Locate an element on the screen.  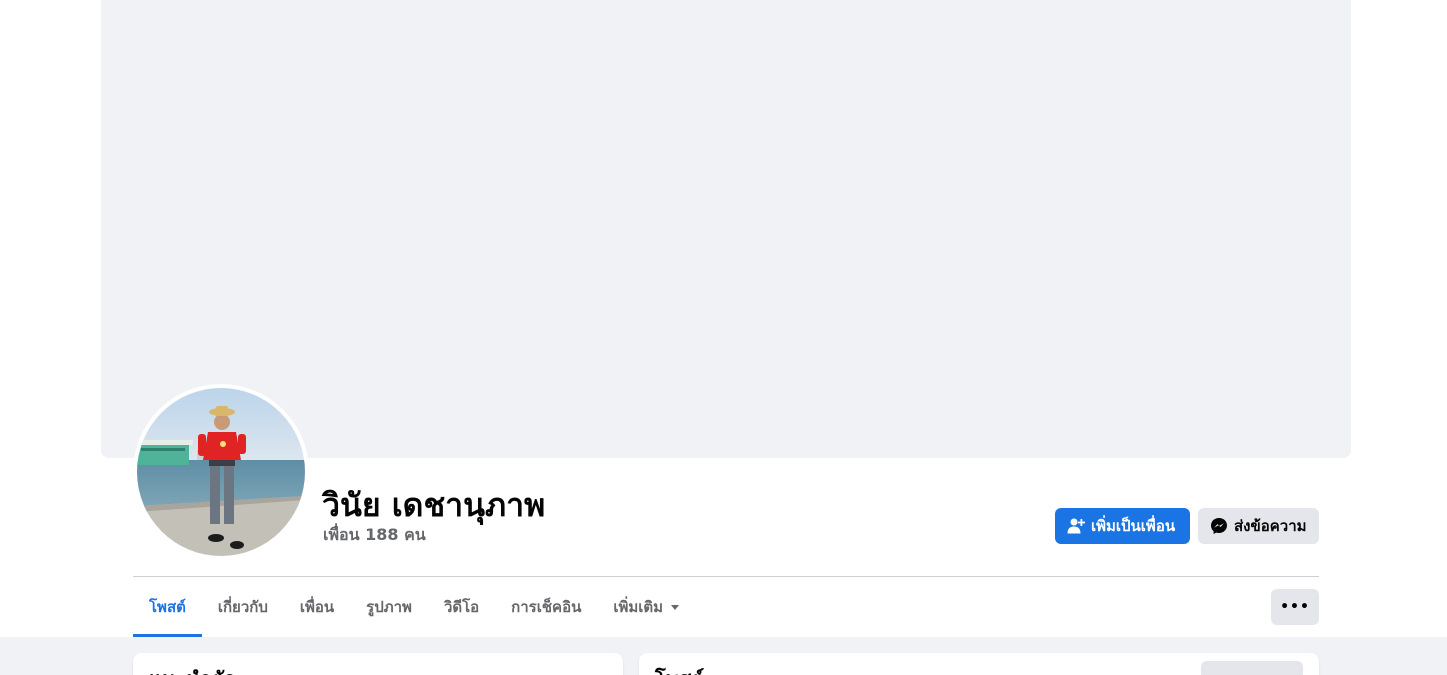
intro-title: แนะนำตัว is located at coordinates (192, 669).